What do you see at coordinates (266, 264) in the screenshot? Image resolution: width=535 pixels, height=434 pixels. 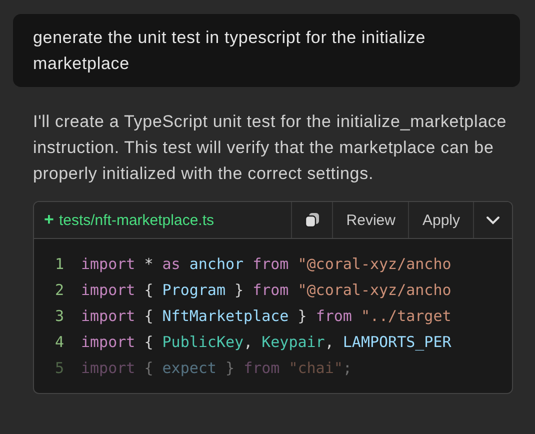 I see `code-line: import * as anchor from "@coral-xyz/ancho` at bounding box center [266, 264].